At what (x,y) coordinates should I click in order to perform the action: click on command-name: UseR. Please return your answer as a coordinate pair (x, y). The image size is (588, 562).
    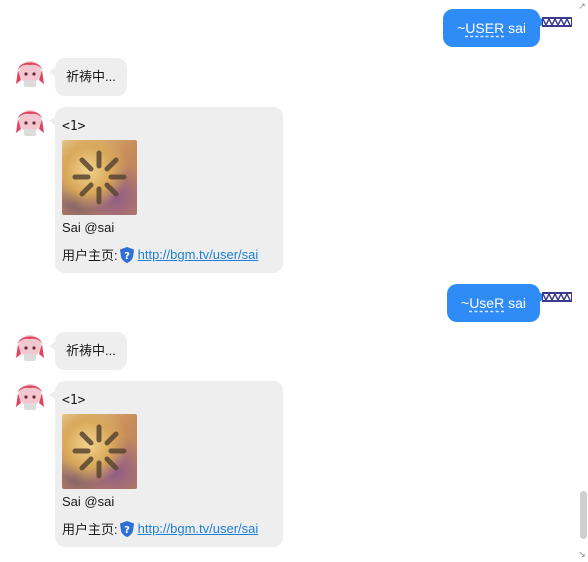
    Looking at the image, I should click on (487, 303).